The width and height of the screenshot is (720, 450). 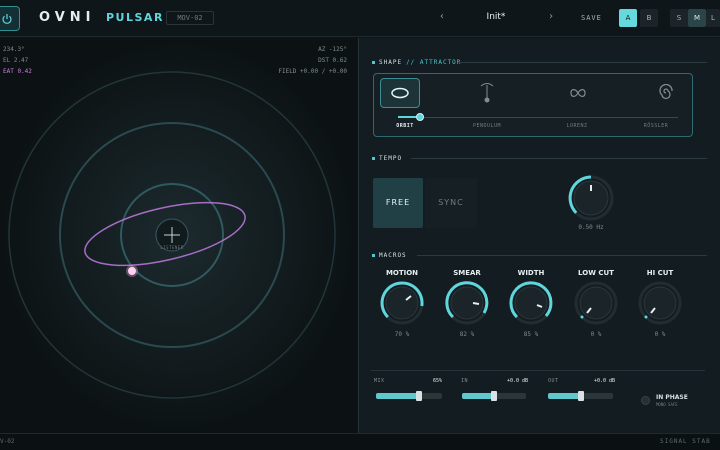 What do you see at coordinates (438, 381) in the screenshot?
I see `mix-value: 65%` at bounding box center [438, 381].